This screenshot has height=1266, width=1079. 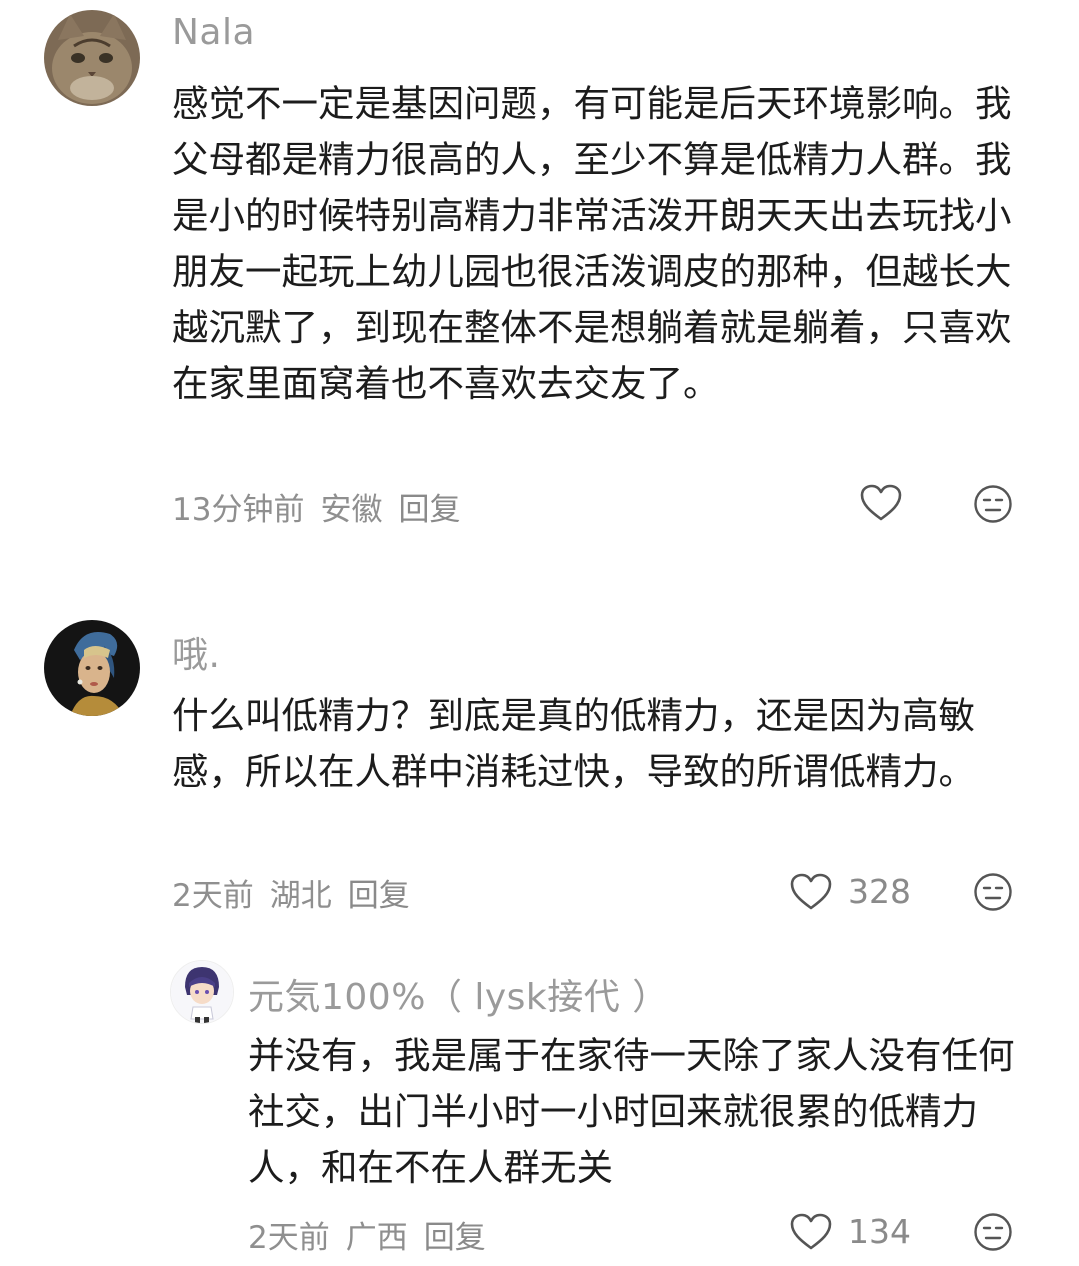 What do you see at coordinates (879, 891) in the screenshot?
I see `like-count: 328` at bounding box center [879, 891].